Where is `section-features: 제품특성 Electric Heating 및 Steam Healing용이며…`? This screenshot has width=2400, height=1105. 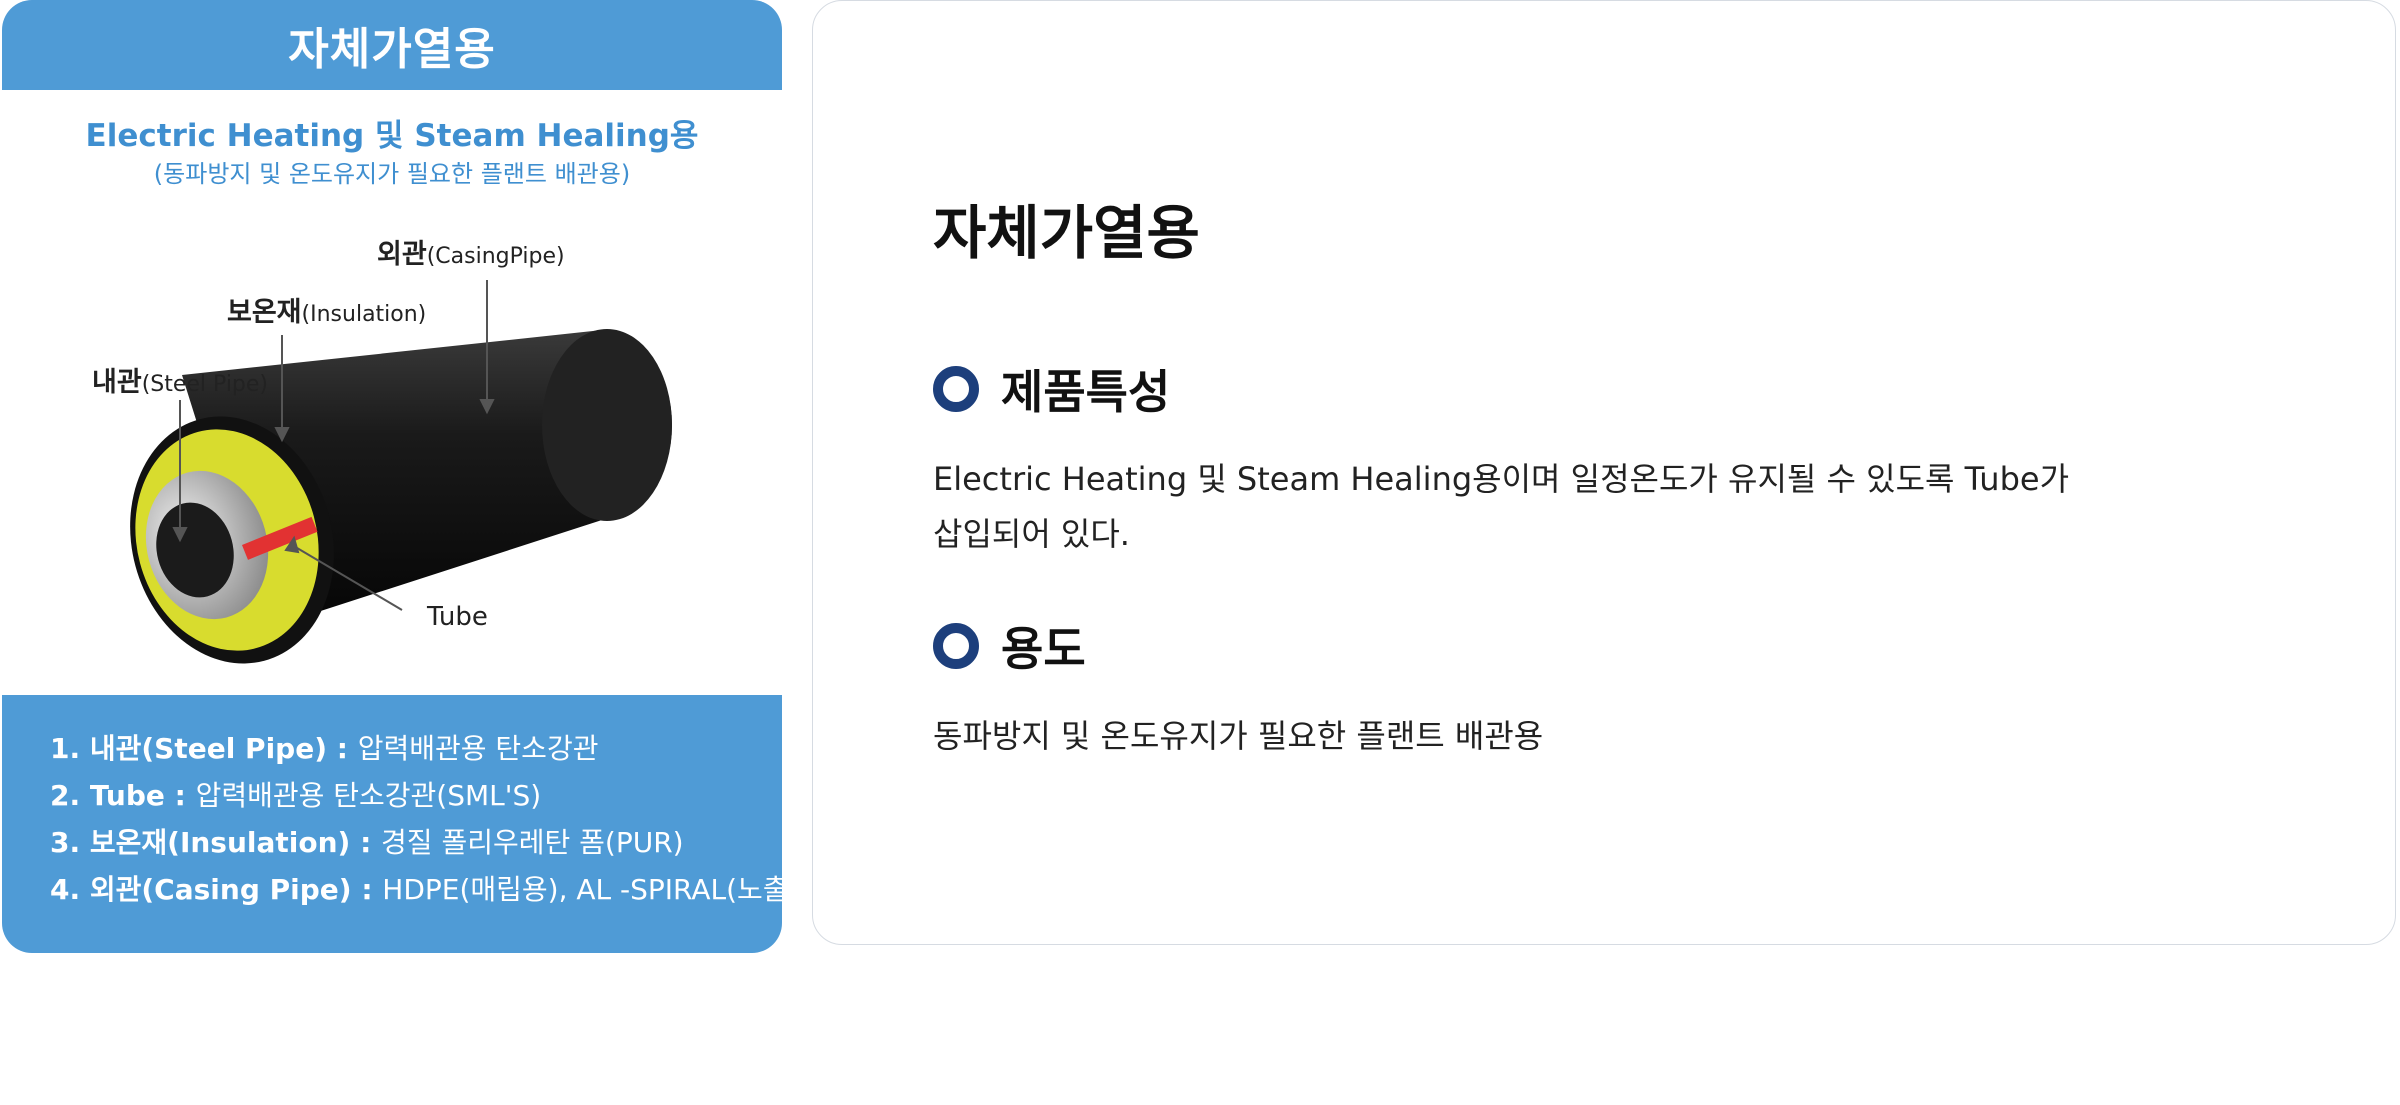
section-features: 제품특성 Electric Heating 및 Steam Healing용이며… is located at coordinates (1508, 459).